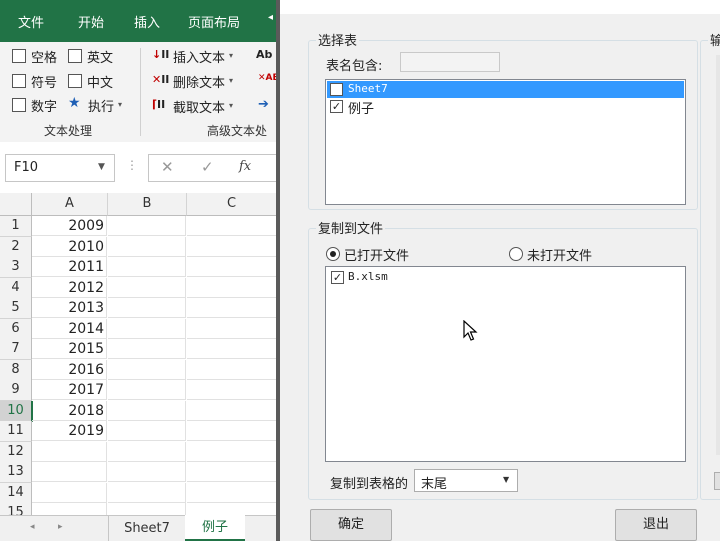  What do you see at coordinates (505, 142) in the screenshot?
I see `sheet-listbox: Sheet7 ✓ 例子` at bounding box center [505, 142].